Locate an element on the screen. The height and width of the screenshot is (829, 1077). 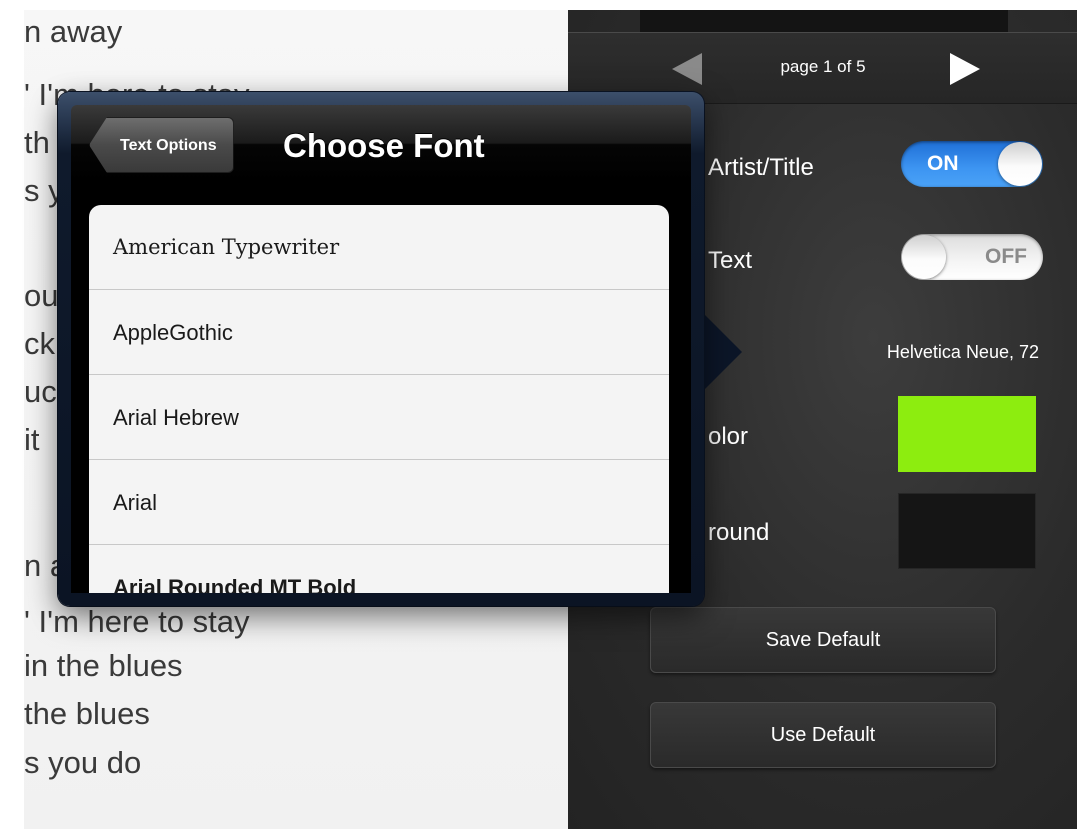
lyric-line: ck is located at coordinates (39, 343).